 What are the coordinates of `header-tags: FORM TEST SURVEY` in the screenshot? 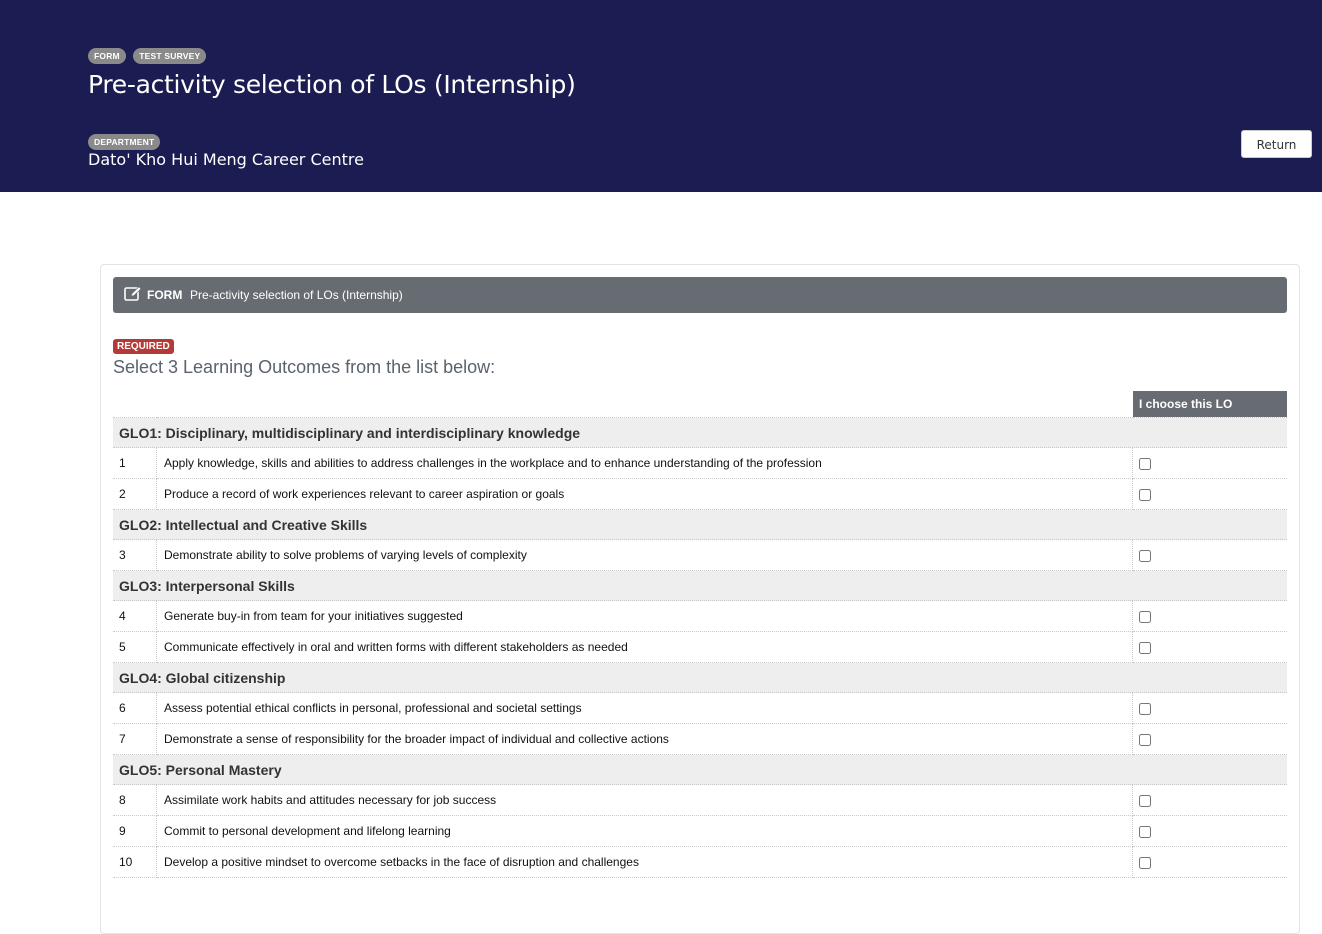 It's located at (148, 55).